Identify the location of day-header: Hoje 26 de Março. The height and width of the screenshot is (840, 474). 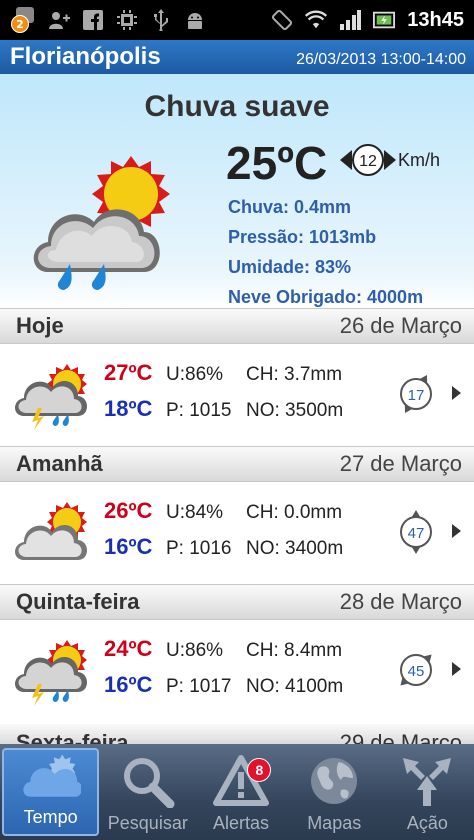
(237, 326).